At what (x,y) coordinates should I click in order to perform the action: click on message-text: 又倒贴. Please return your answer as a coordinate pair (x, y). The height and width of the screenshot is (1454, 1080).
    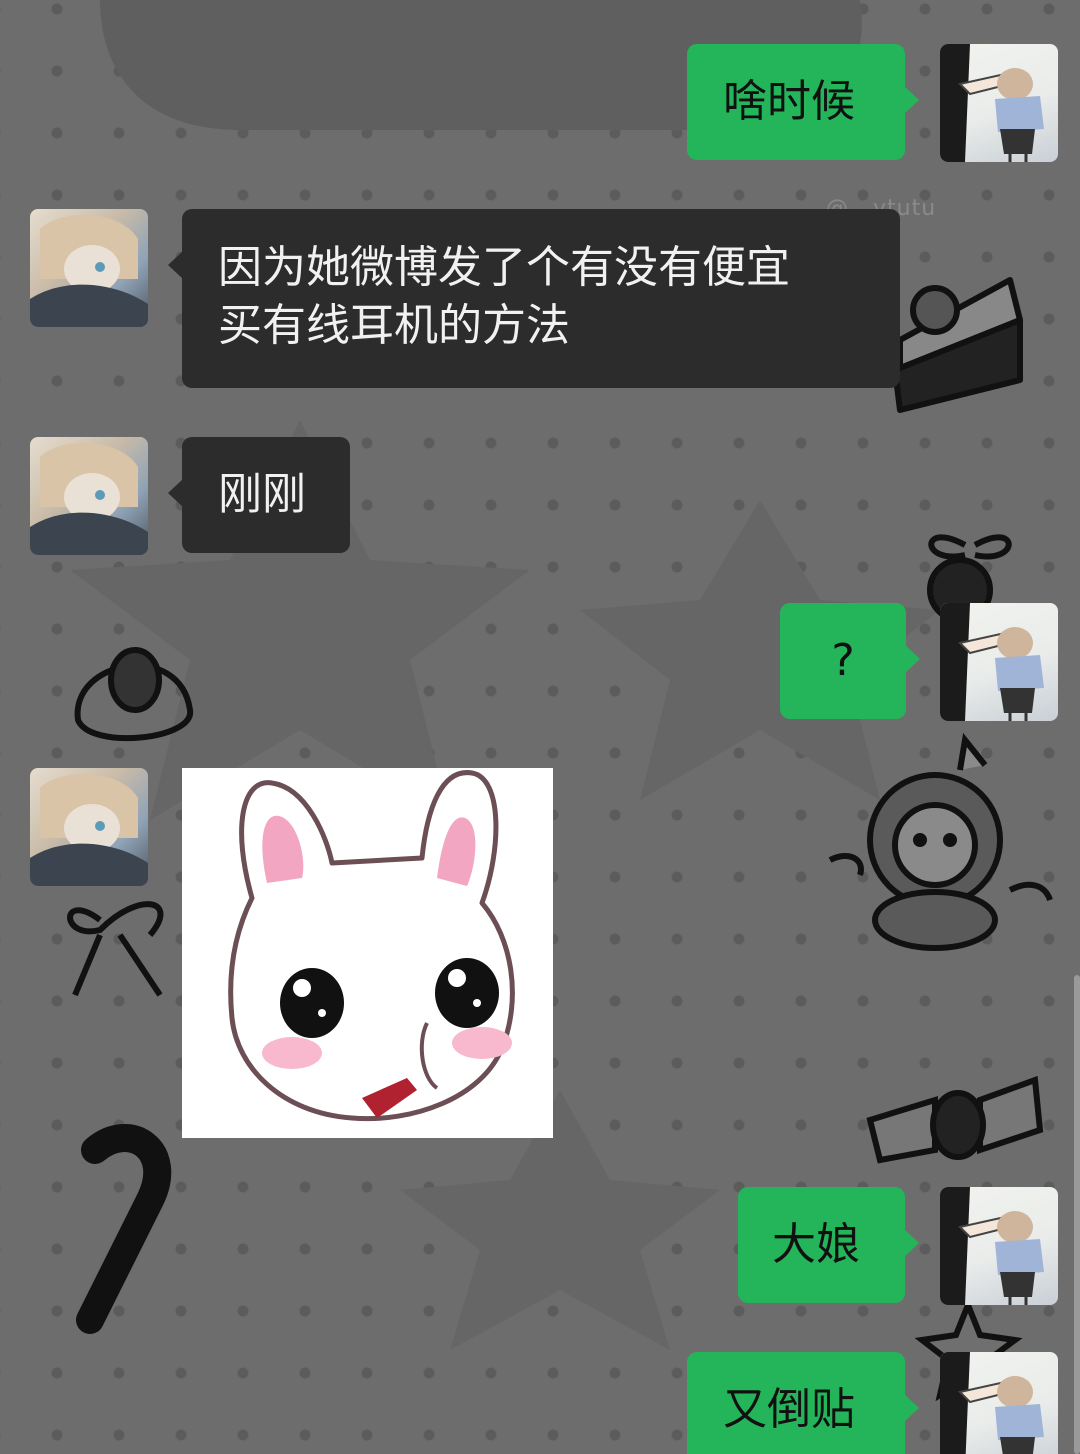
    Looking at the image, I should click on (789, 1409).